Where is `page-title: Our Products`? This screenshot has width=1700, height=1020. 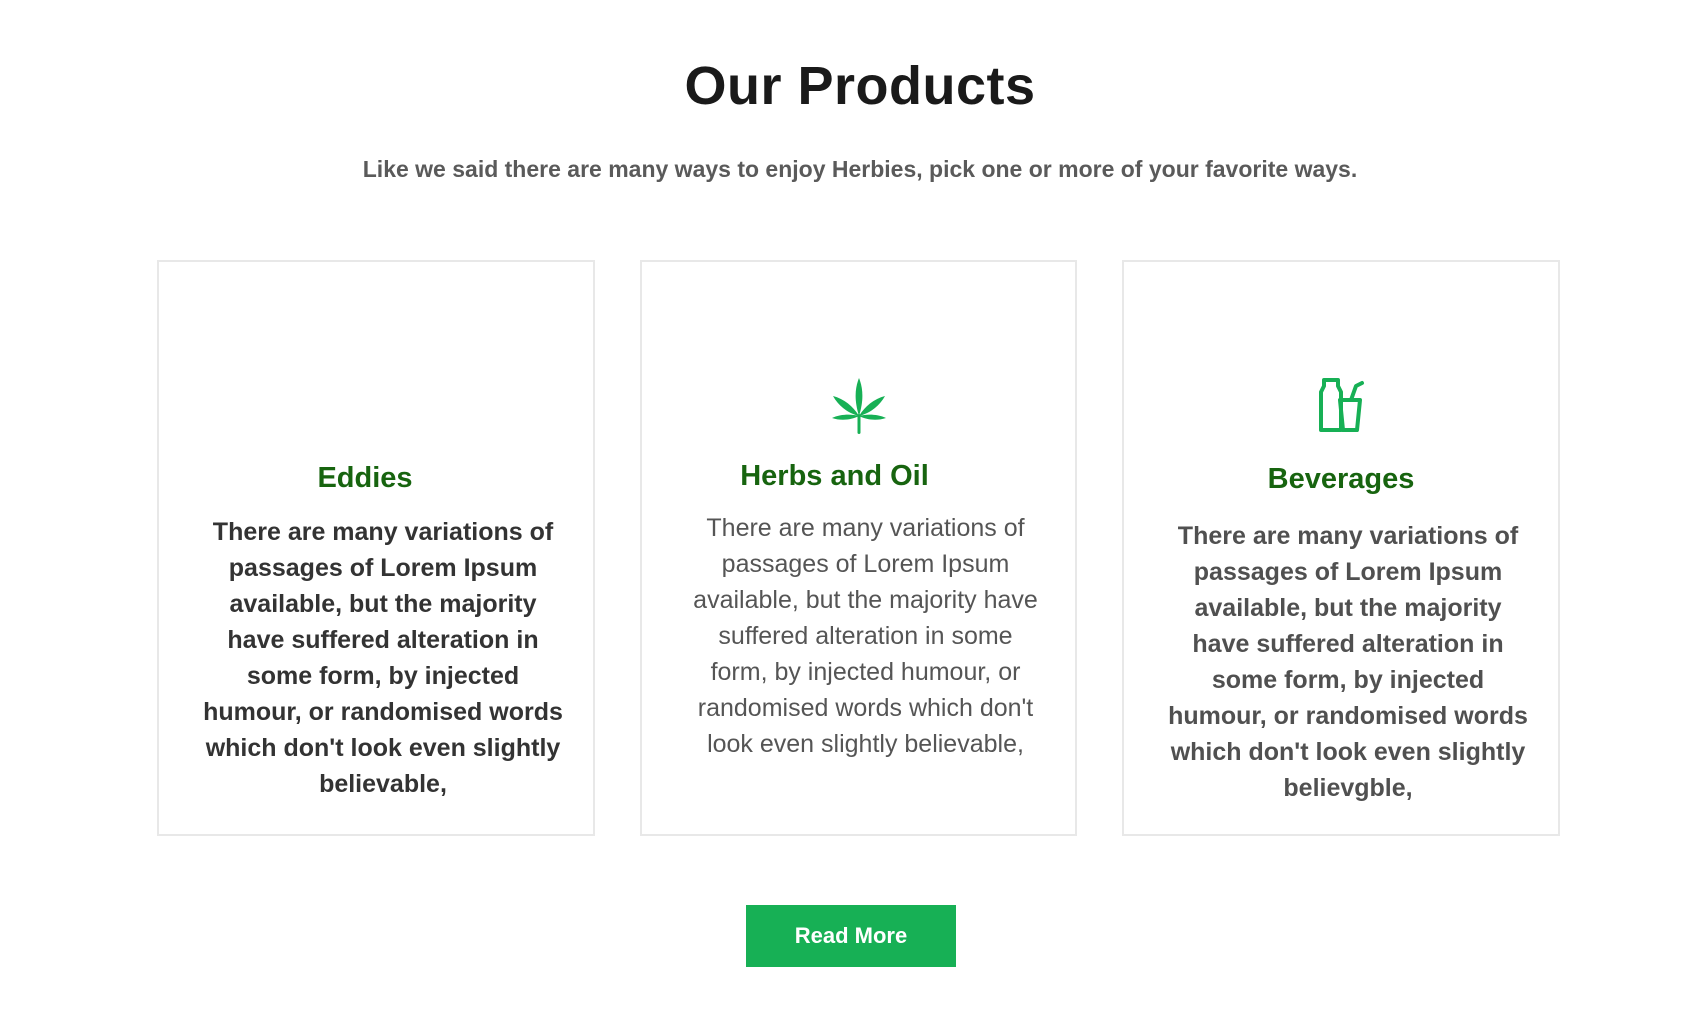
page-title: Our Products is located at coordinates (860, 86).